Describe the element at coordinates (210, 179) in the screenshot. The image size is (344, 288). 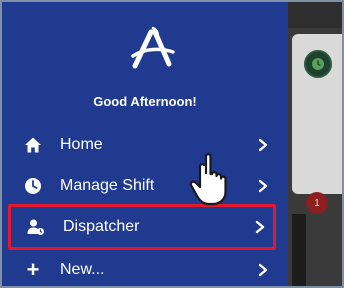
I see `pointing-hand-cursor-icon` at that location.